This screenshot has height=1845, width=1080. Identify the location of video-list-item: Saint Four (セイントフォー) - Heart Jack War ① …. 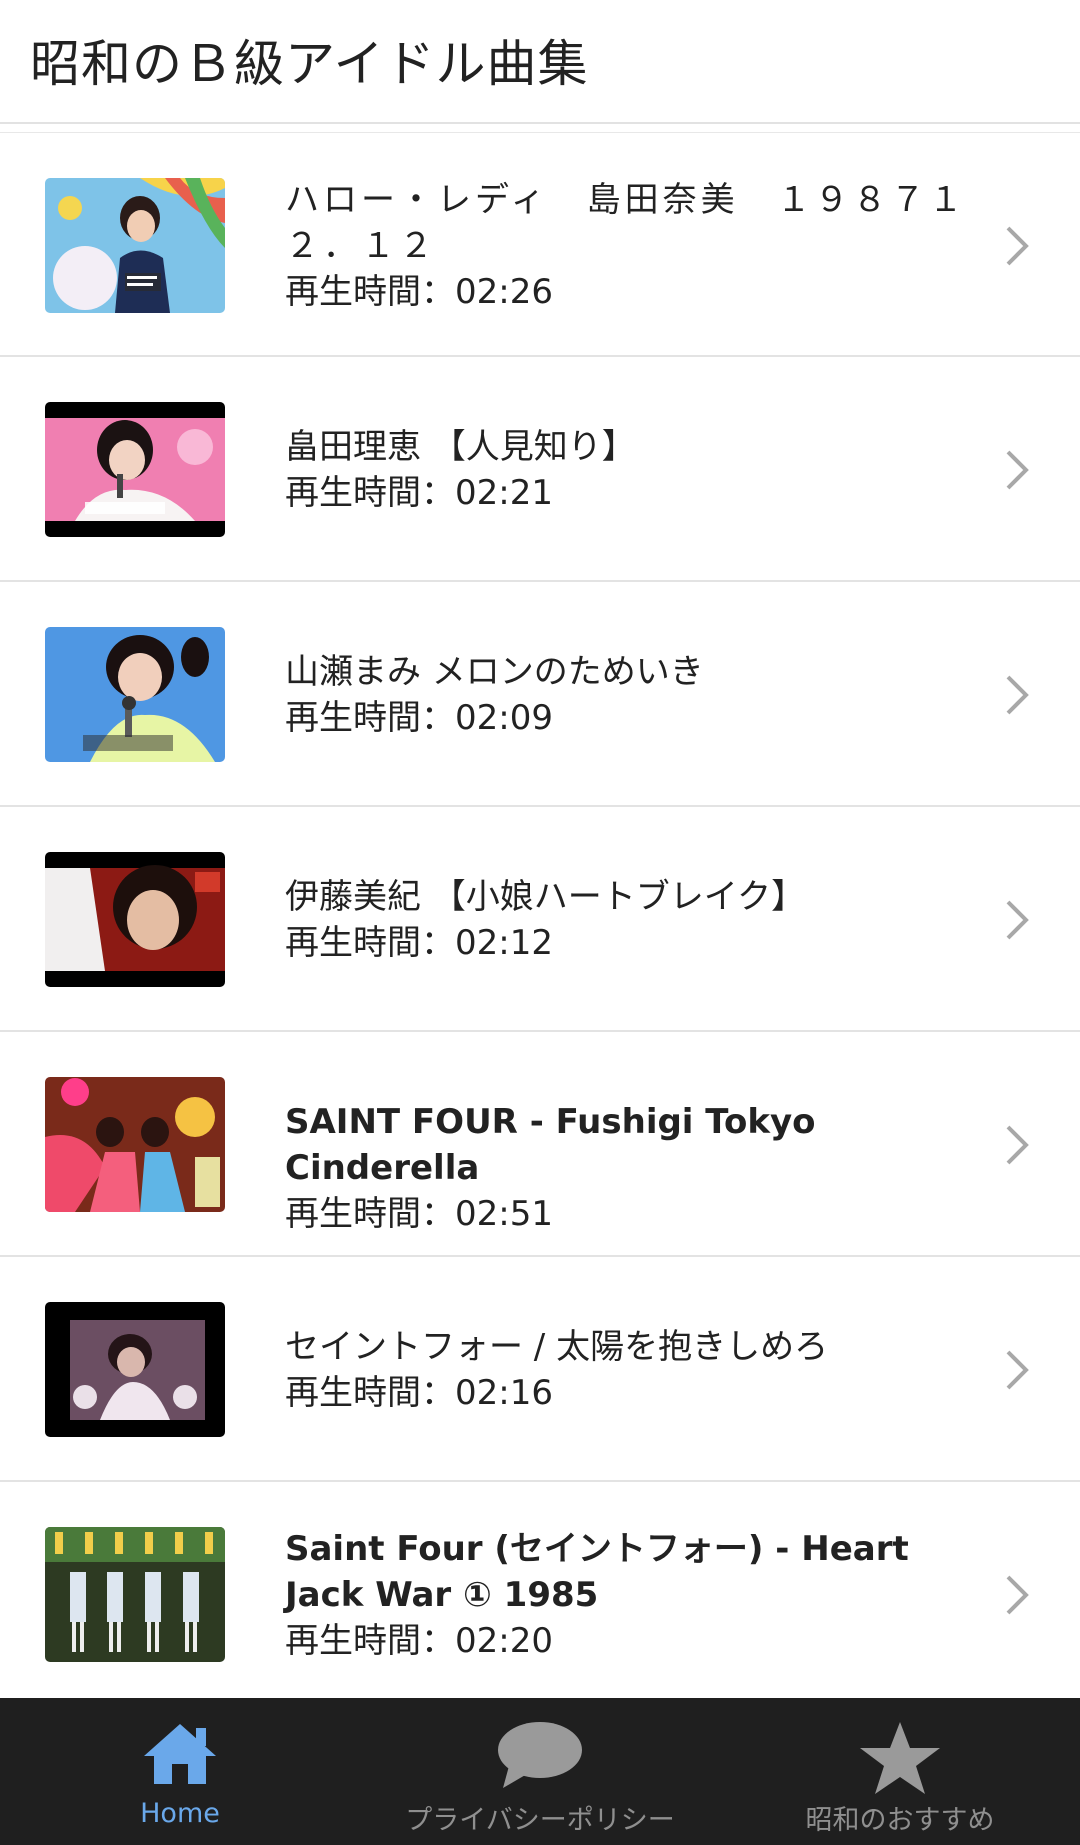
(540, 1594).